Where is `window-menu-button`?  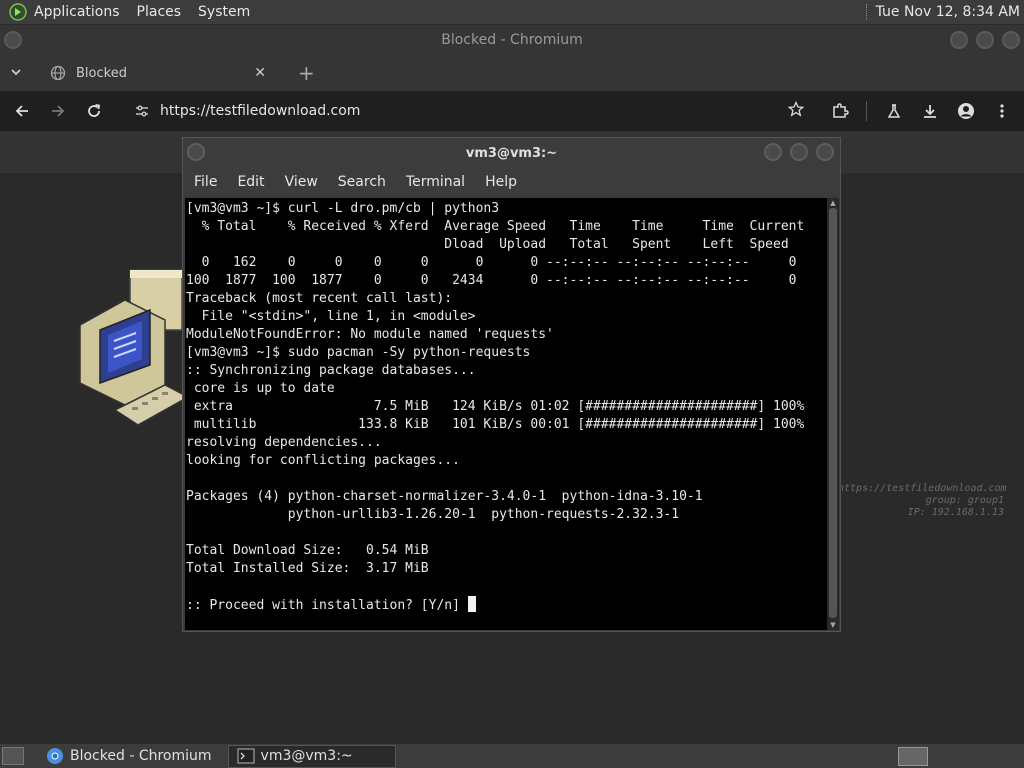
window-menu-button is located at coordinates (13, 40).